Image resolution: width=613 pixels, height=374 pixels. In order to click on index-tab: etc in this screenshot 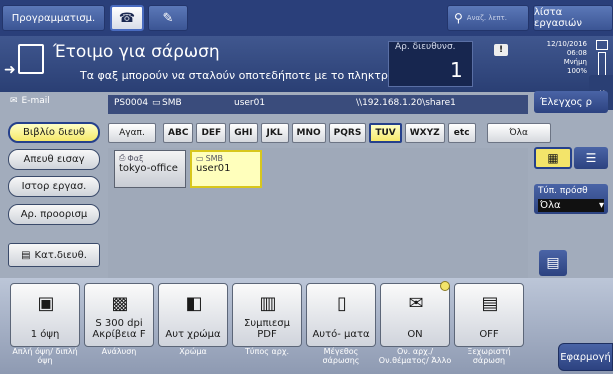, I will do `click(461, 133)`.